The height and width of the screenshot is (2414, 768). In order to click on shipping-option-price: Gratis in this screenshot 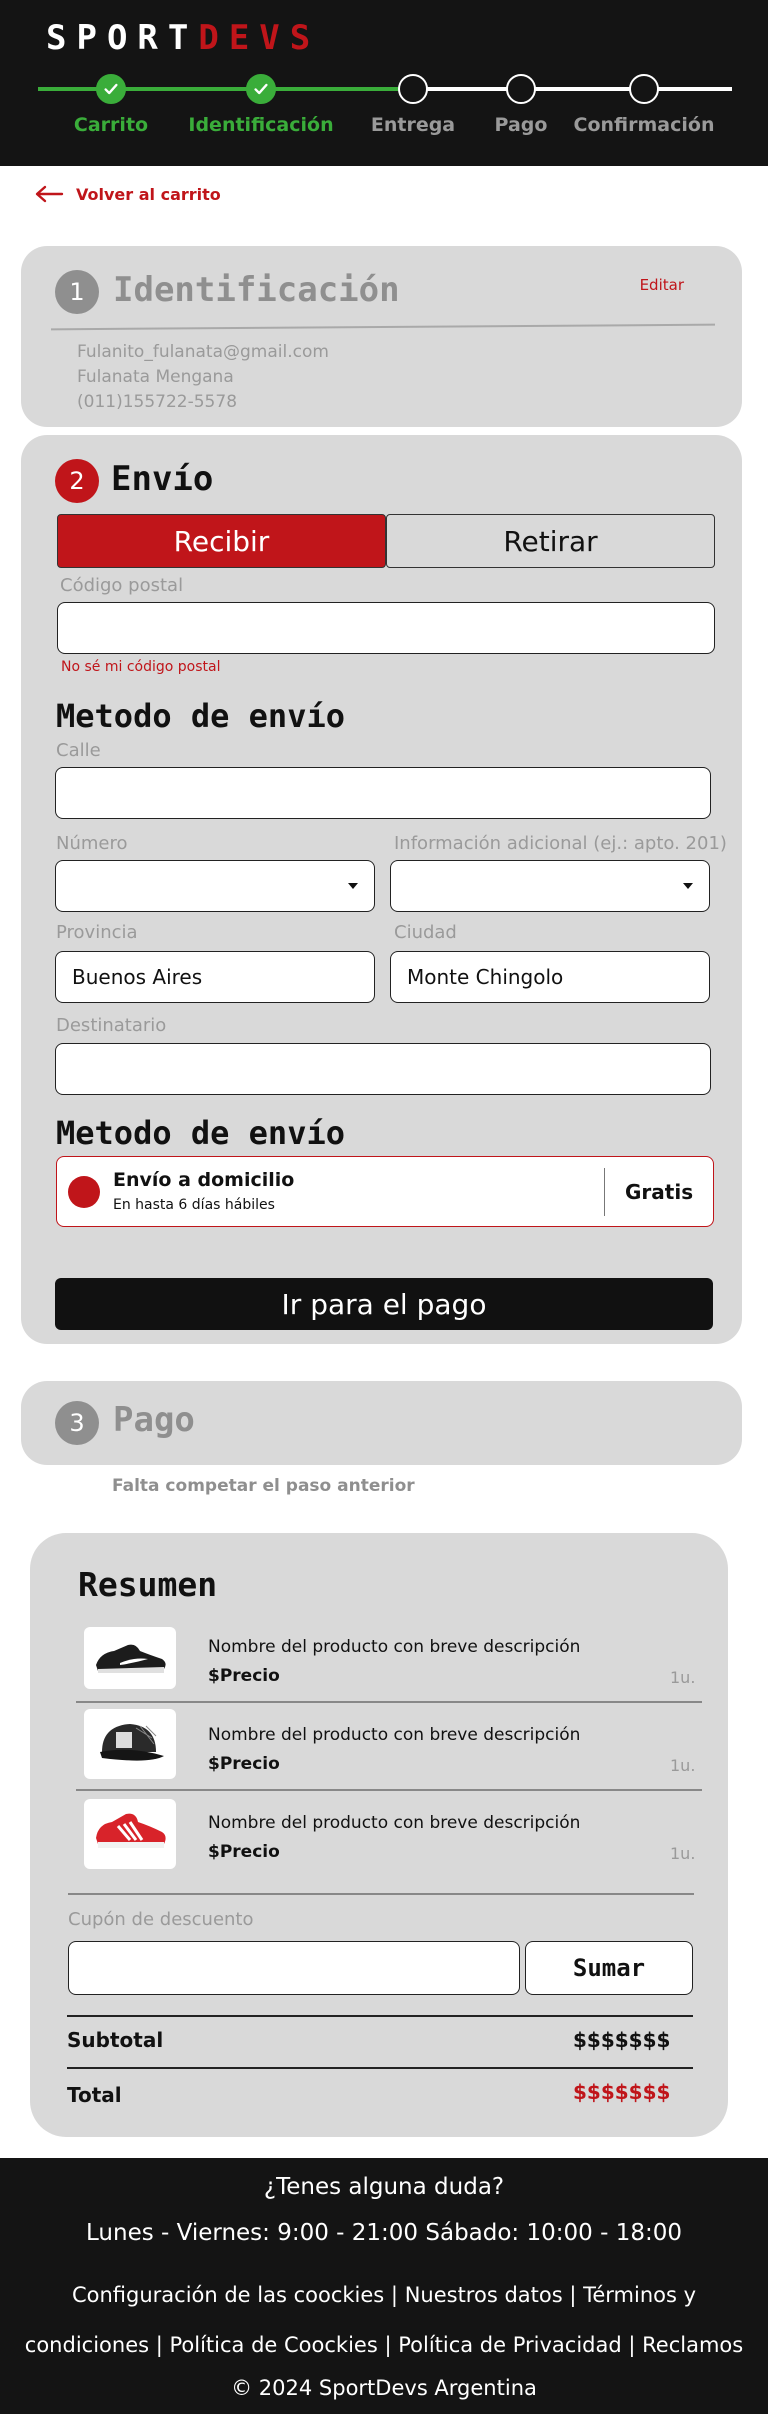, I will do `click(659, 1192)`.